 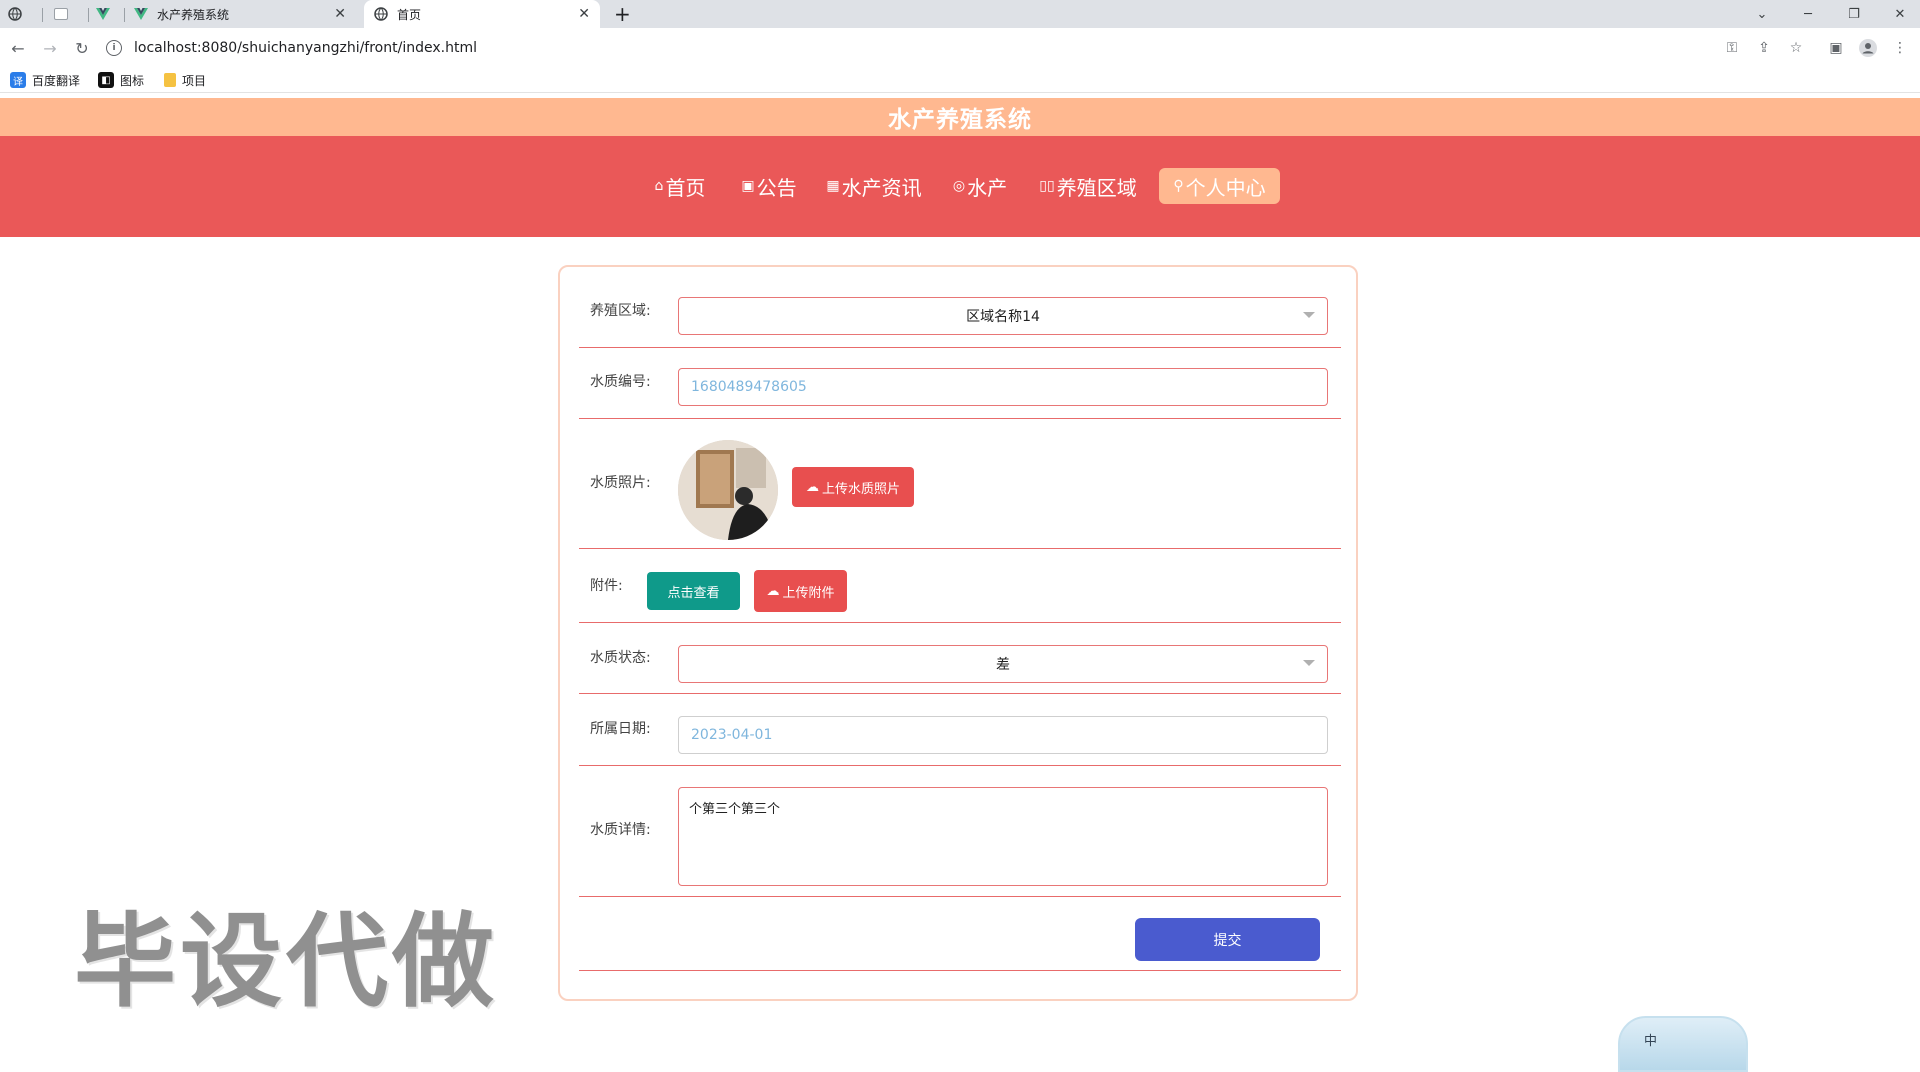 What do you see at coordinates (1047, 186) in the screenshot?
I see `region-icon: ▯▯` at bounding box center [1047, 186].